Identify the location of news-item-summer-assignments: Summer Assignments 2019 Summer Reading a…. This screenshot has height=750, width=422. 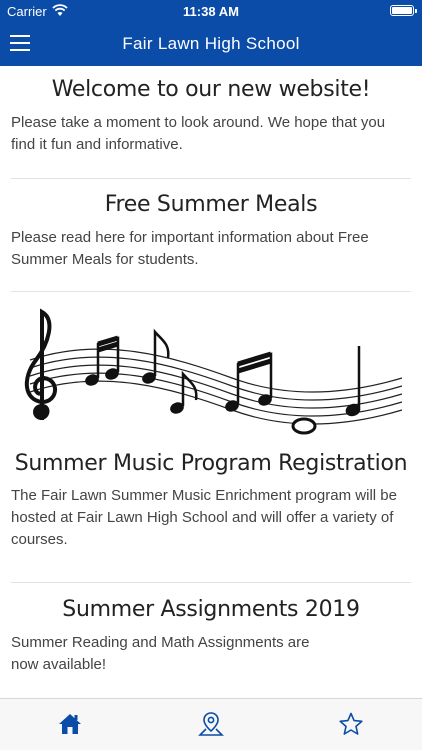
(211, 640).